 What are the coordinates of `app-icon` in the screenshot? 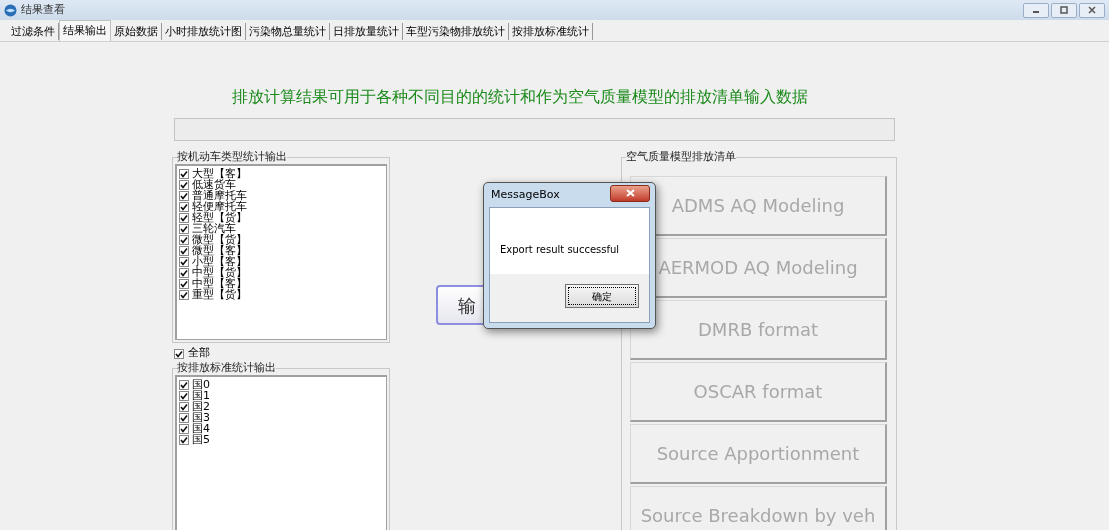 It's located at (10, 10).